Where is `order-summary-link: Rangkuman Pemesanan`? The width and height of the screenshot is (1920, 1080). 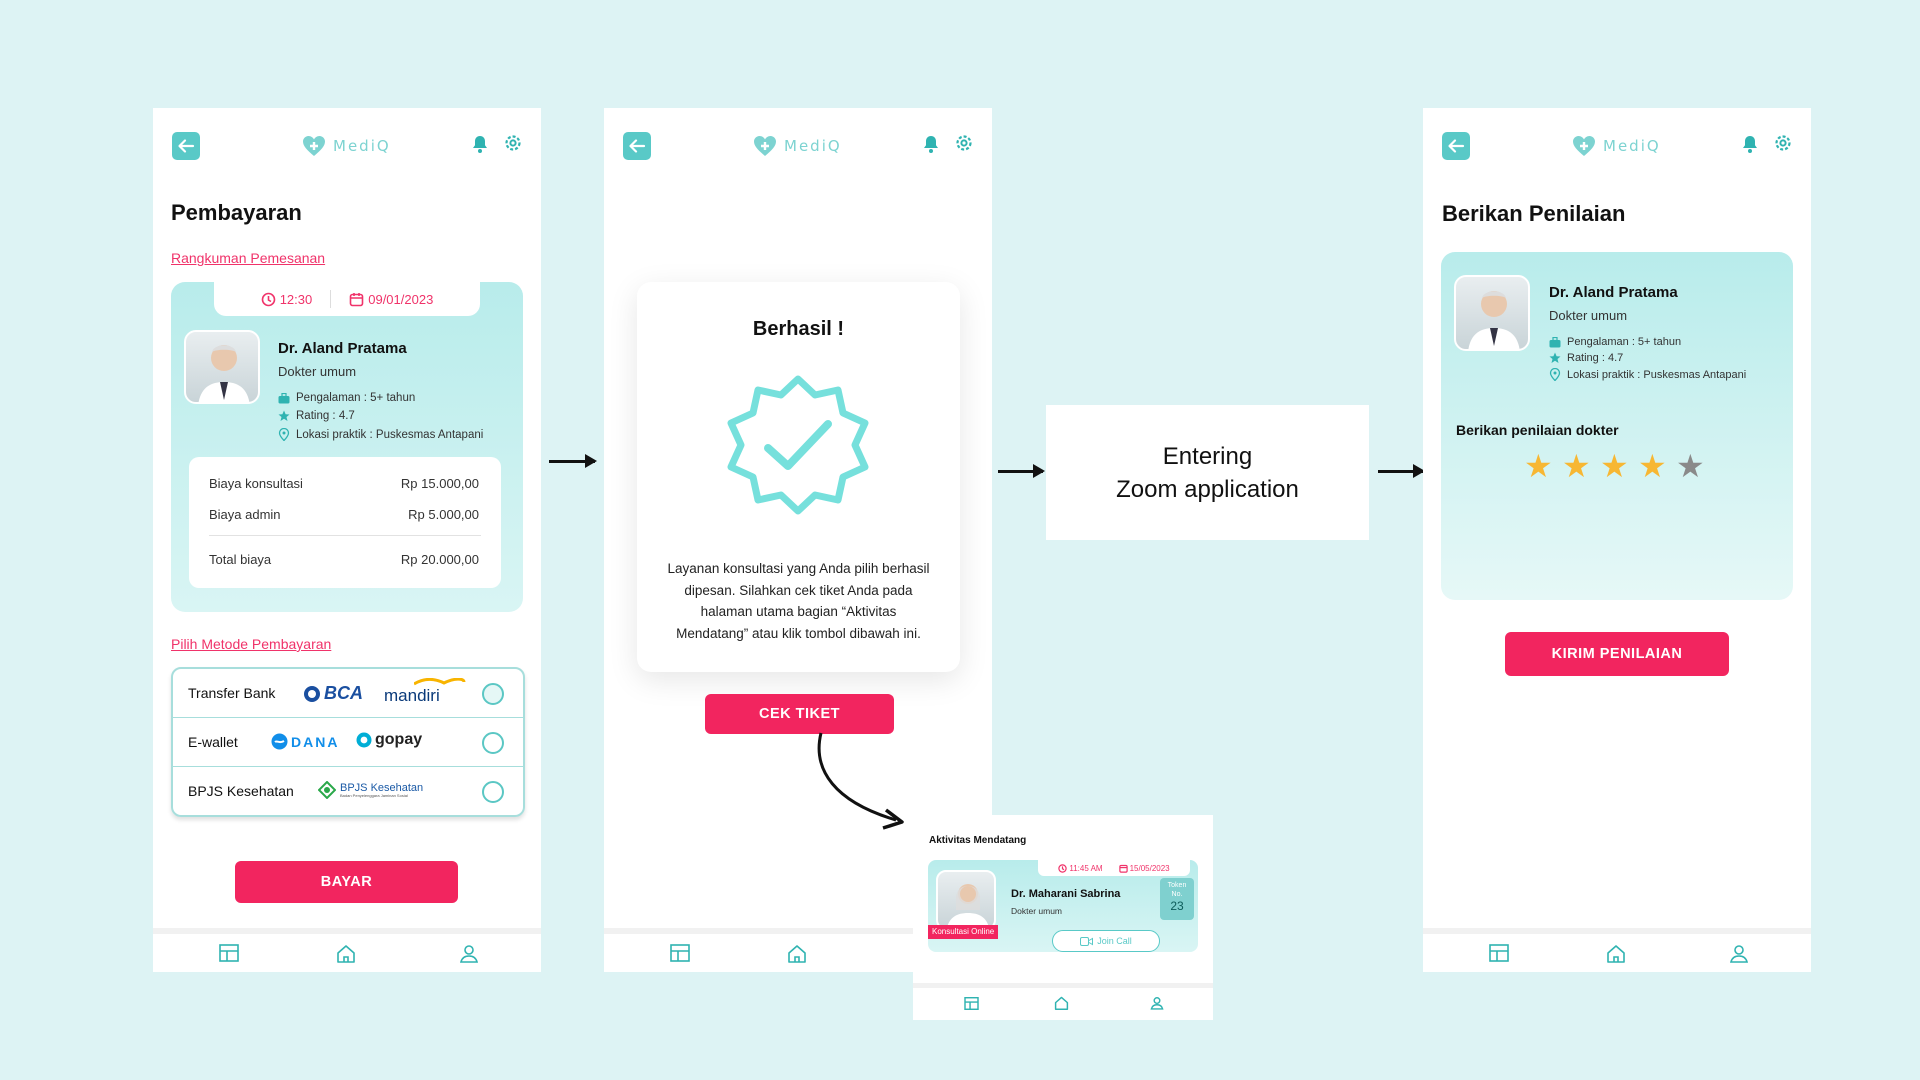
order-summary-link: Rangkuman Pemesanan is located at coordinates (248, 258).